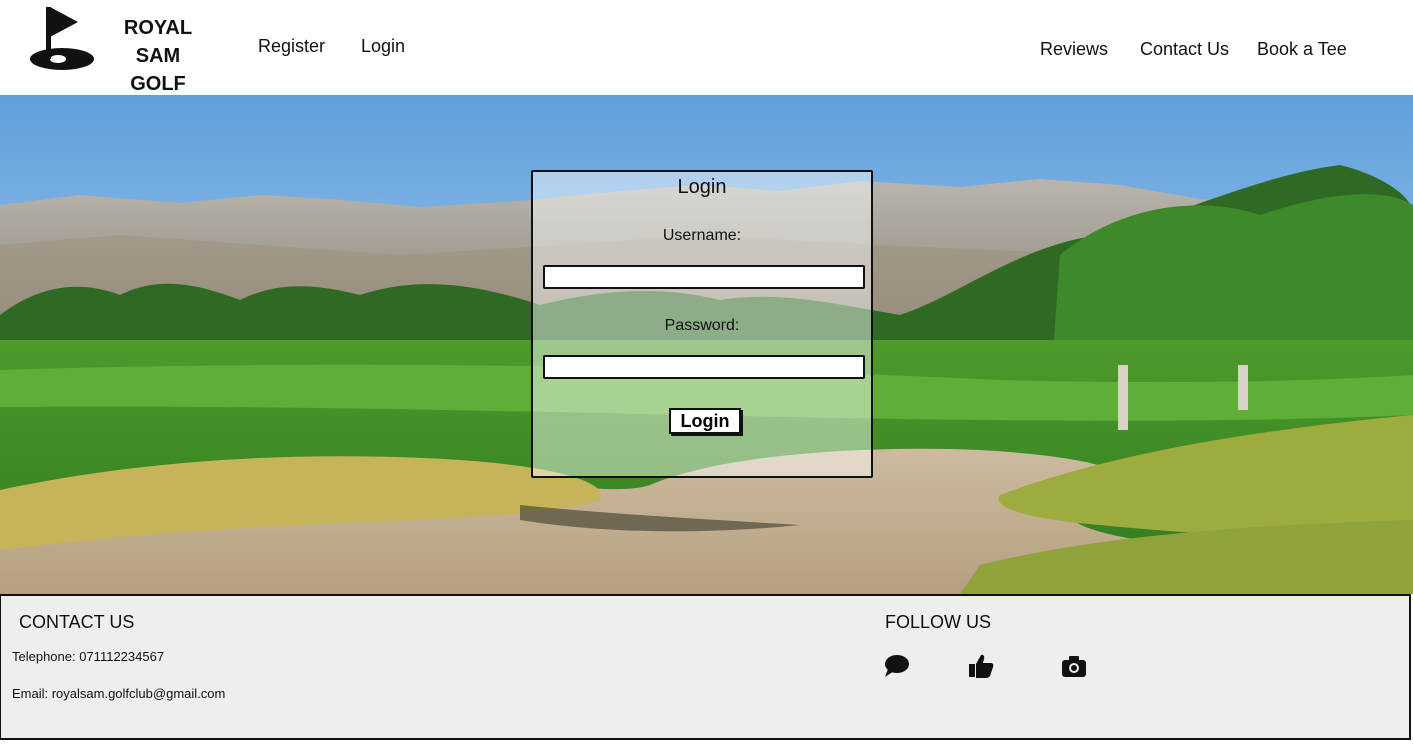 Image resolution: width=1413 pixels, height=751 pixels. I want to click on nav-login: Login, so click(383, 46).